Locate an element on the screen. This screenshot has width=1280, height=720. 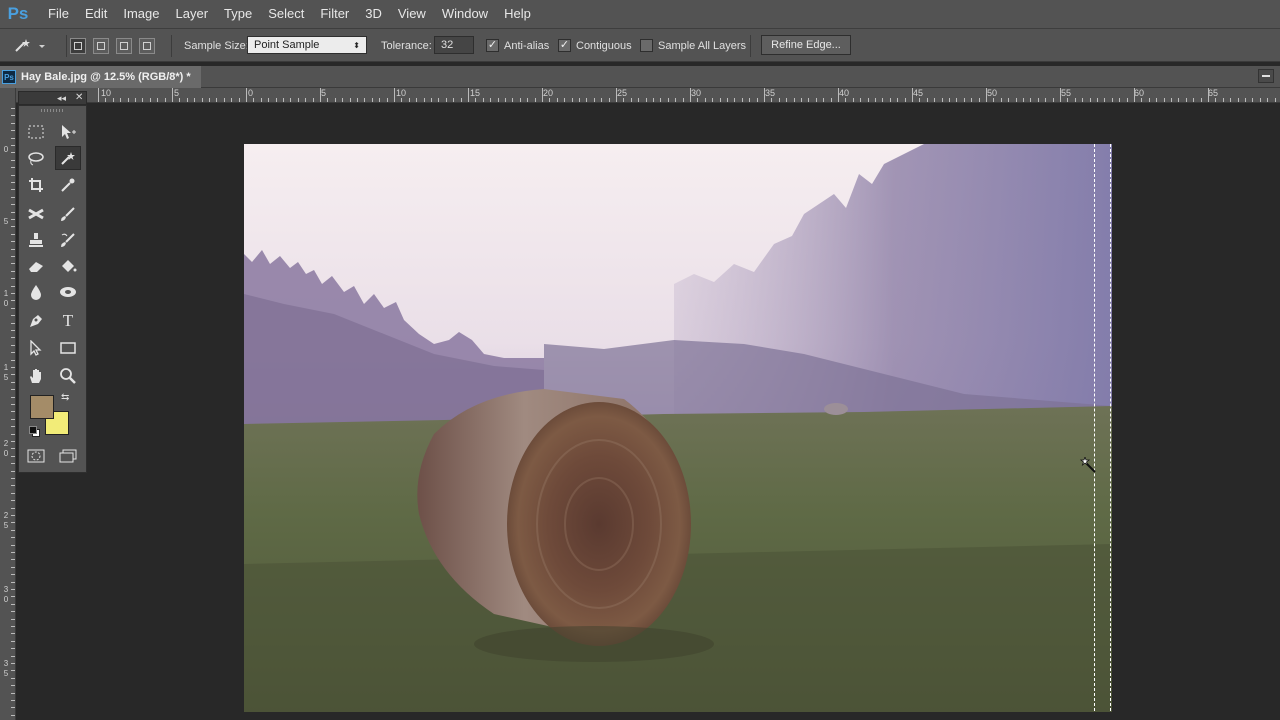
rectangular-marquee-icon is located at coordinates (36, 132).